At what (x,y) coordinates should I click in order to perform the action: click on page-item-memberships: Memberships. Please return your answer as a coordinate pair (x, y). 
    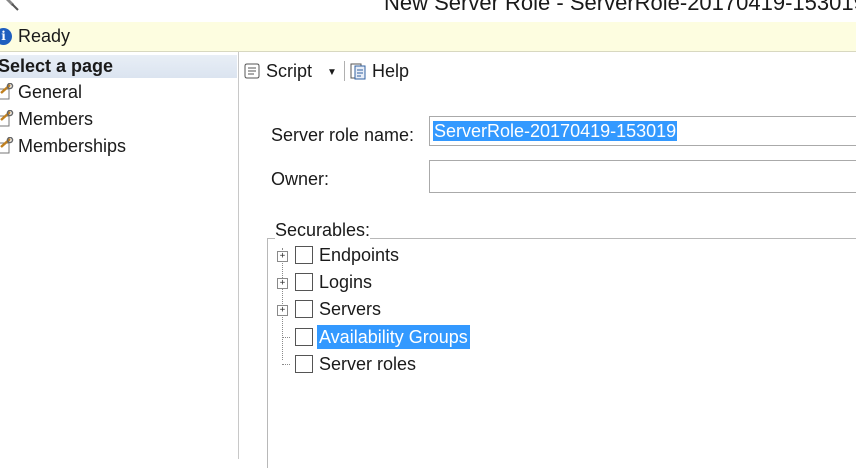
    Looking at the image, I should click on (63, 146).